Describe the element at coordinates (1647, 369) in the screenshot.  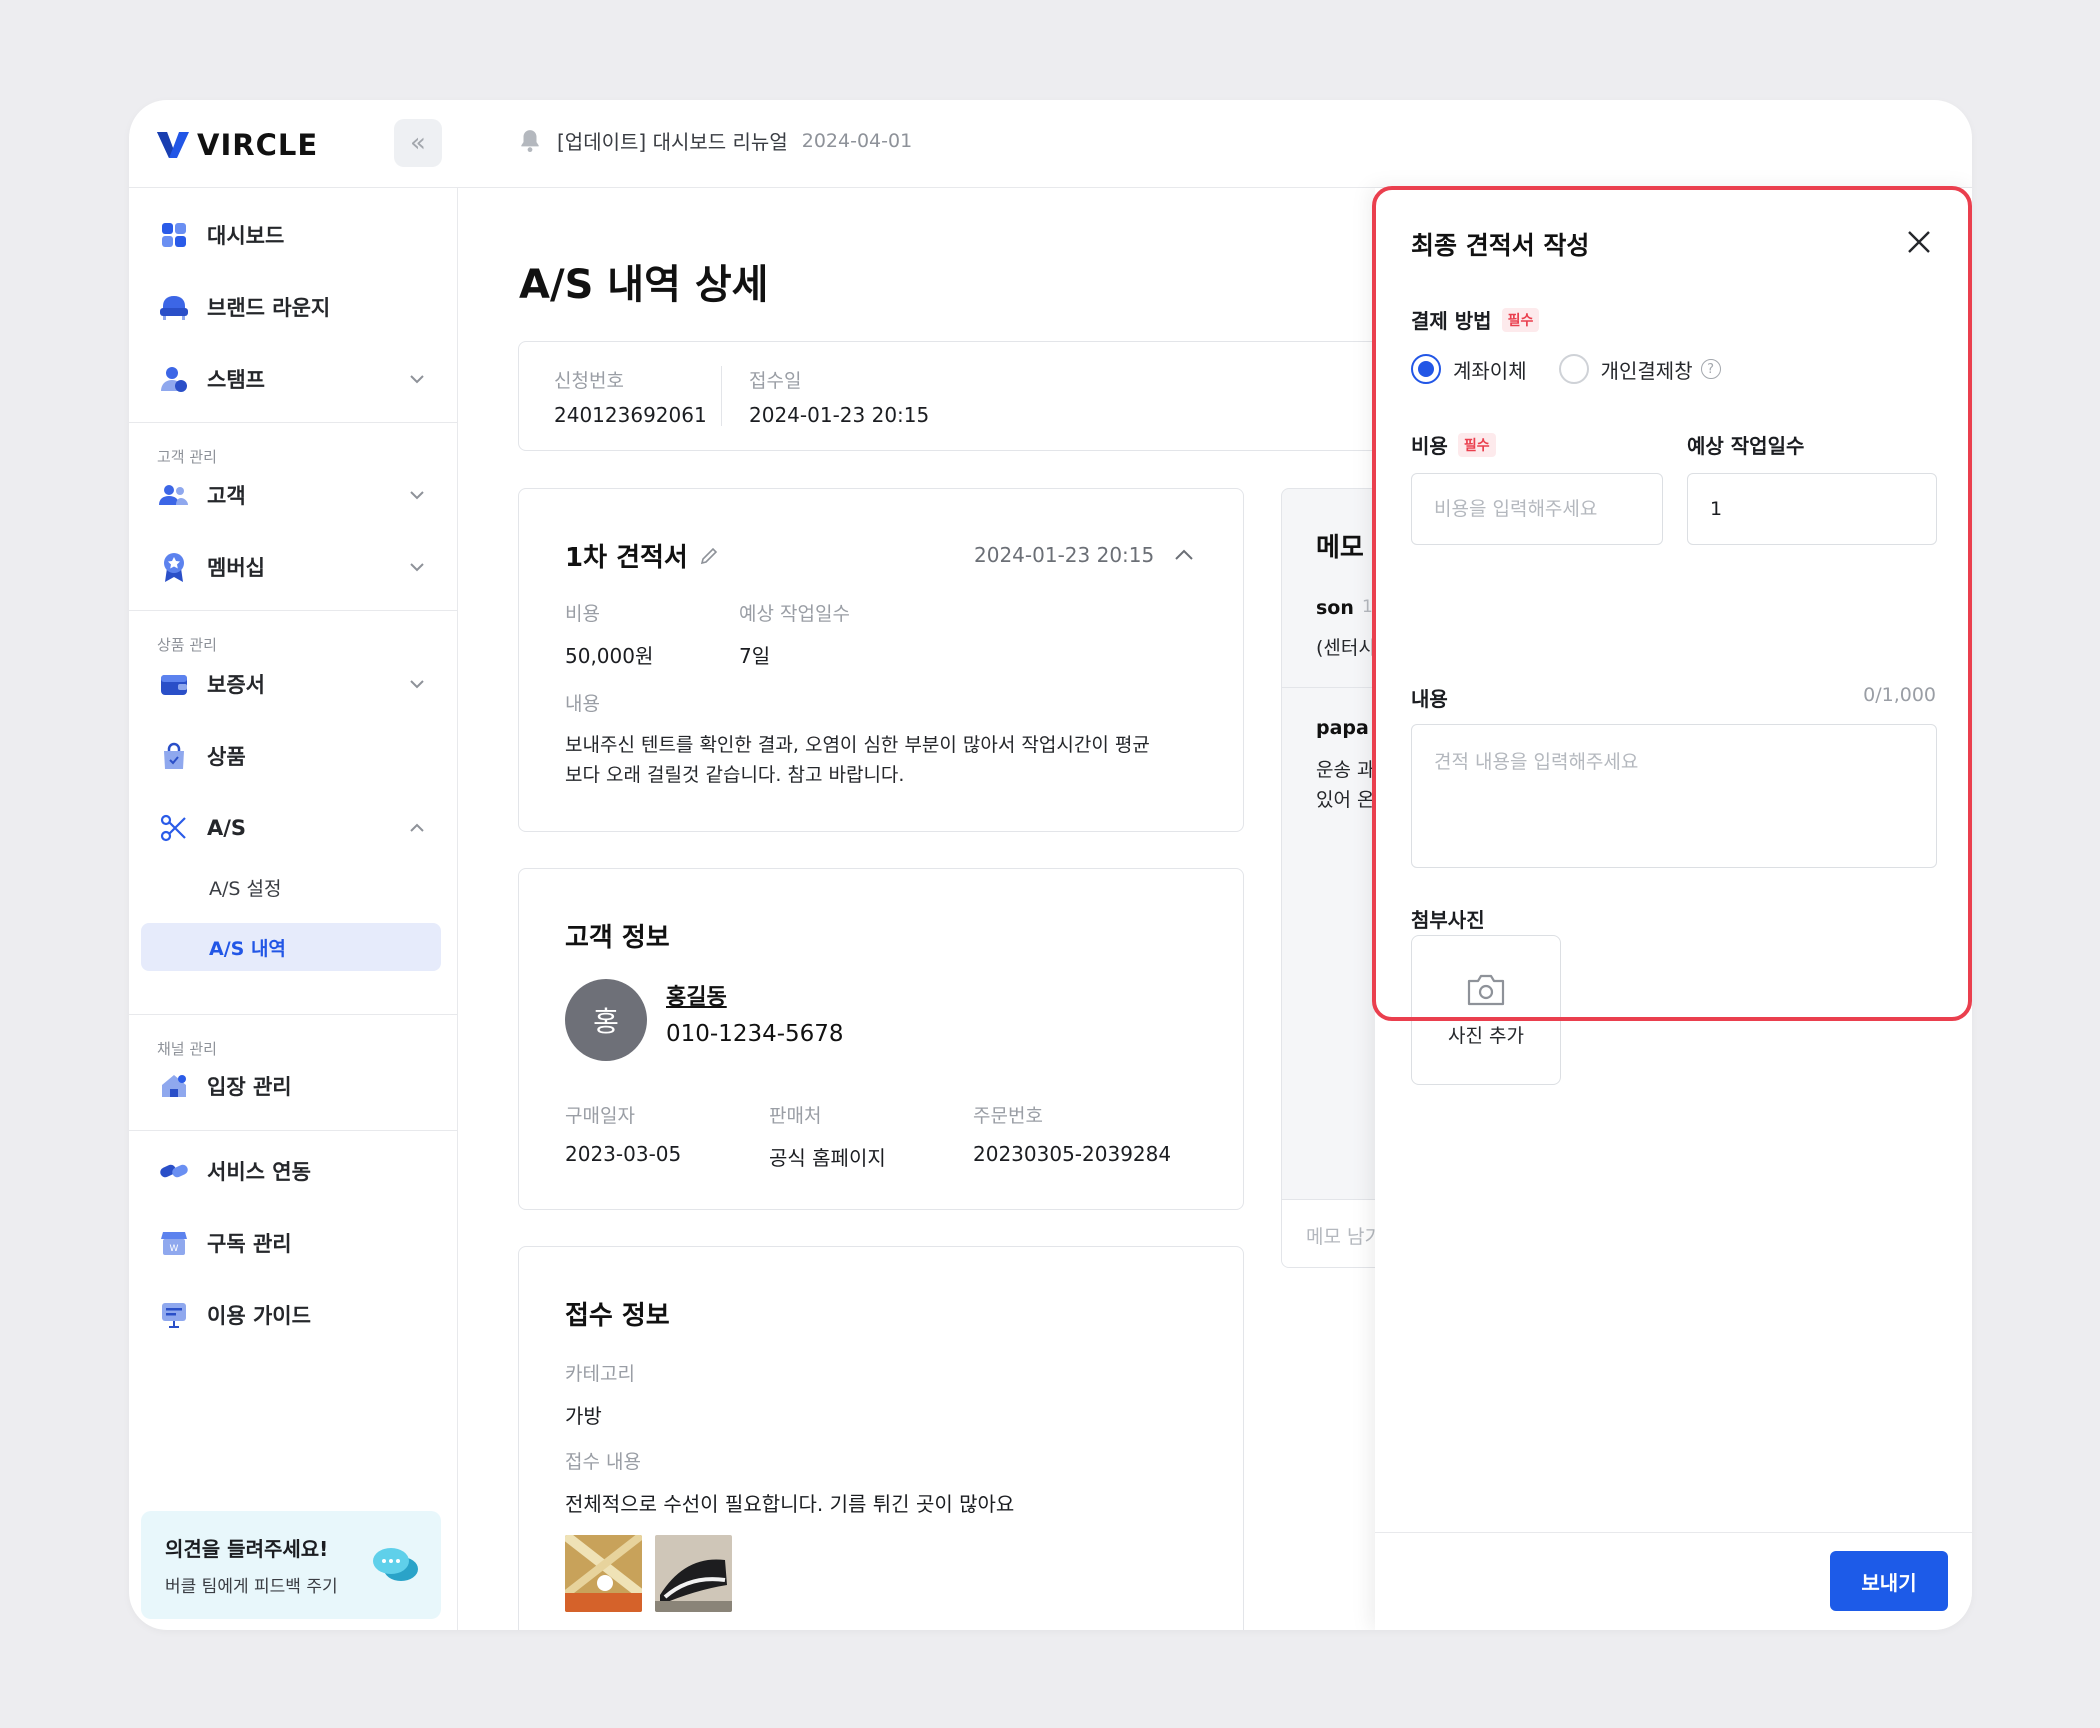
I see `radio-personal-payment-label: 개인결제창` at that location.